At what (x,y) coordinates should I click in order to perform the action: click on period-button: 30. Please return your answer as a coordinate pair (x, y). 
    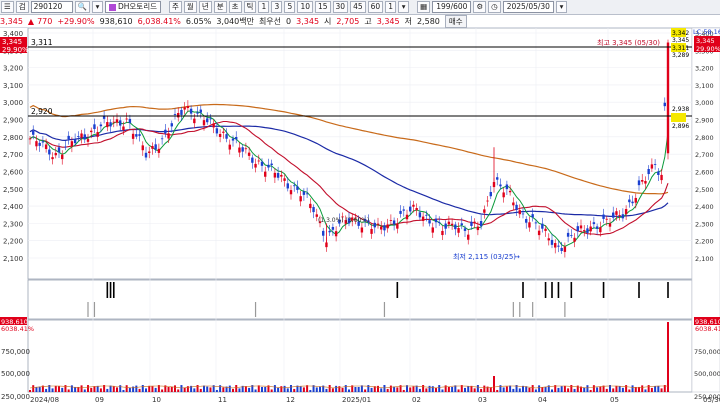
    Looking at the image, I should click on (340, 7).